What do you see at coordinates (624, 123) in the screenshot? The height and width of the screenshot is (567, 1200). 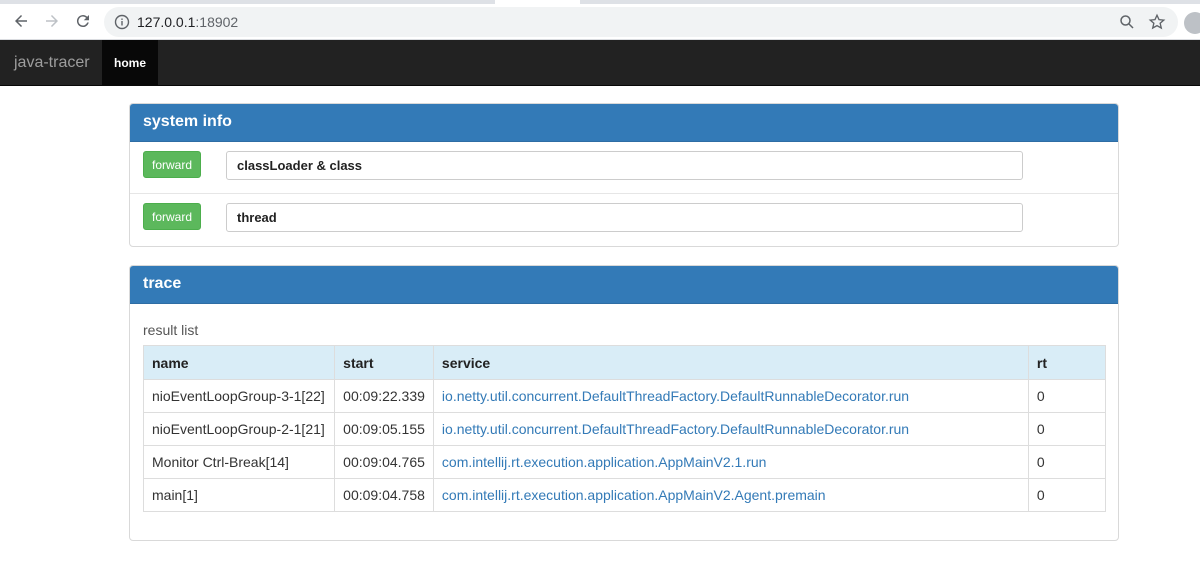 I see `system-info-title: system info` at bounding box center [624, 123].